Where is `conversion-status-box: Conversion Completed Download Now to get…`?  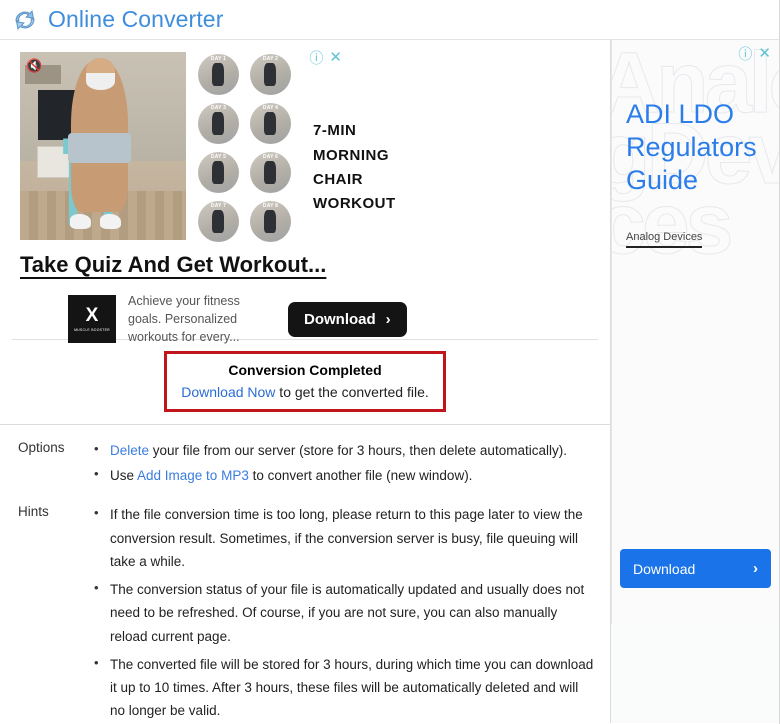 conversion-status-box: Conversion Completed Download Now to get… is located at coordinates (305, 381).